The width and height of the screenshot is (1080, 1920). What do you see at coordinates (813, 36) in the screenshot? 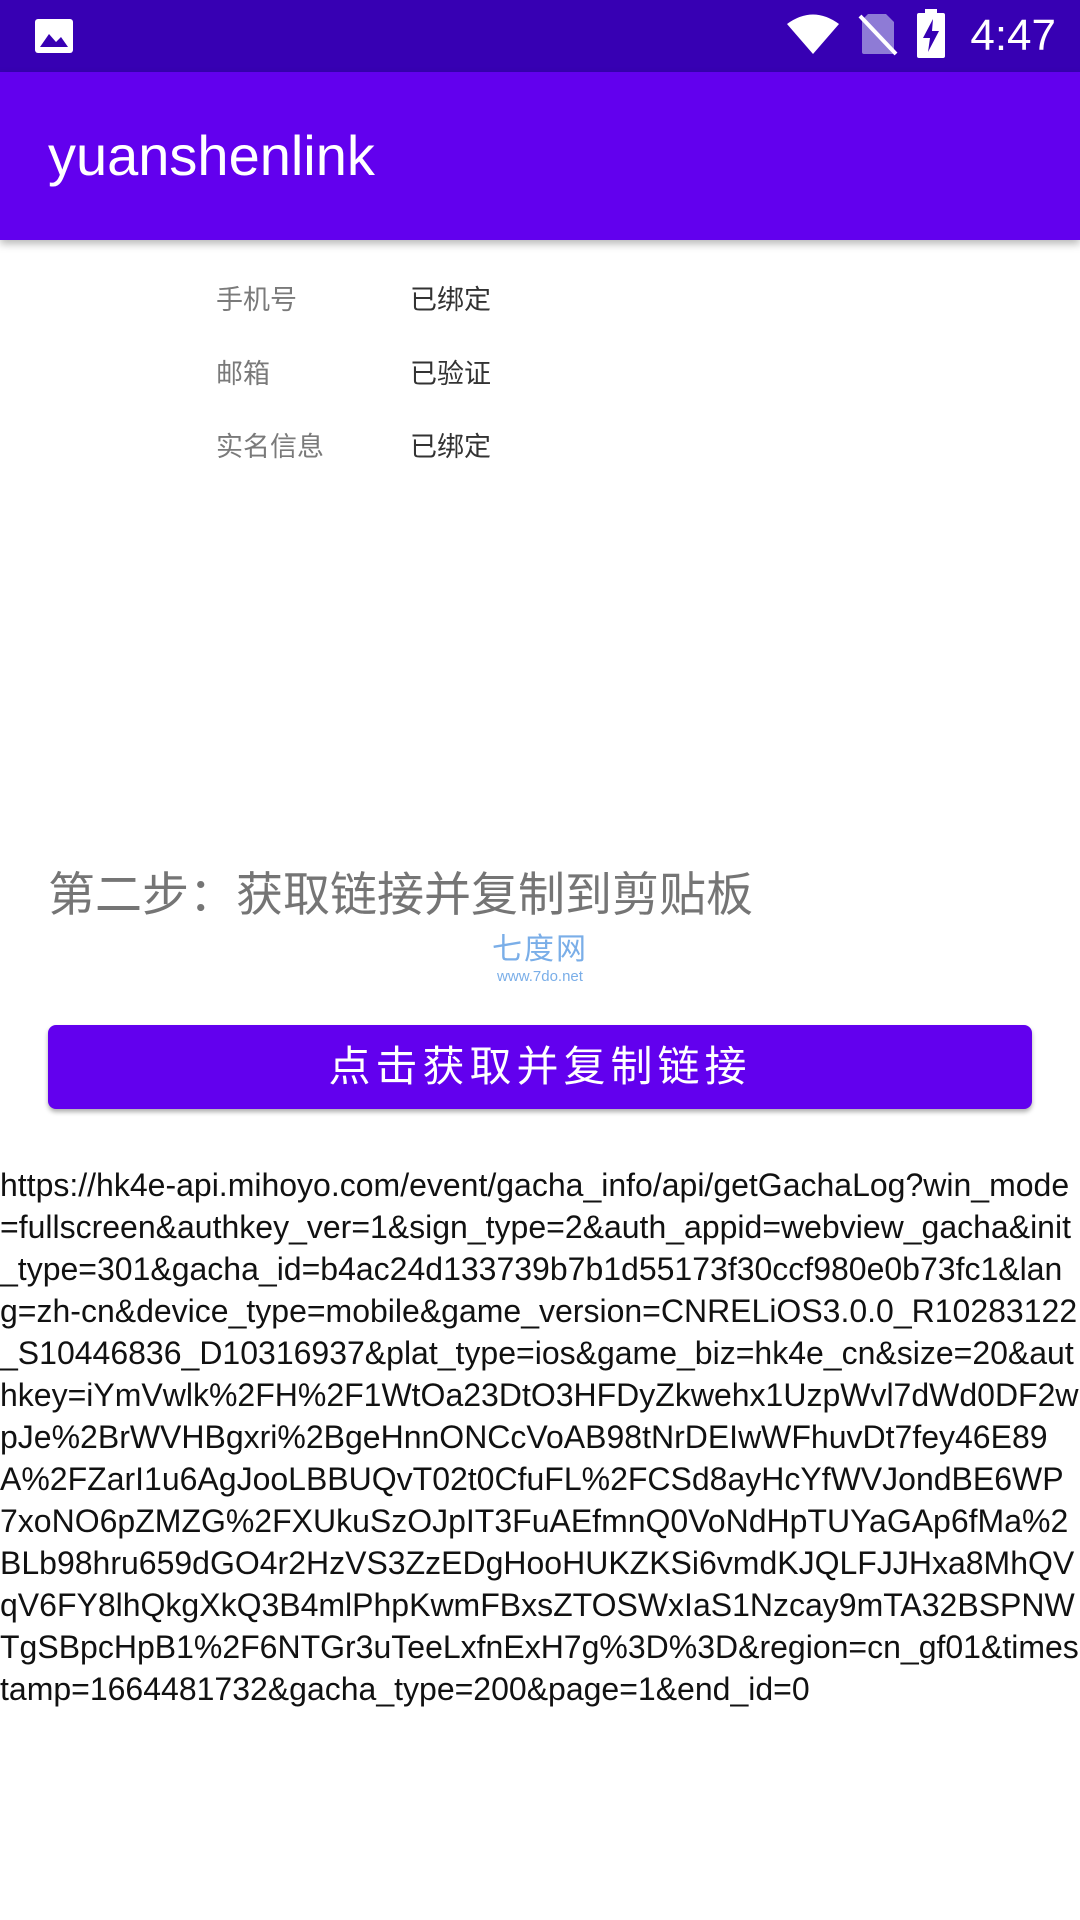
I see `wifi-icon` at bounding box center [813, 36].